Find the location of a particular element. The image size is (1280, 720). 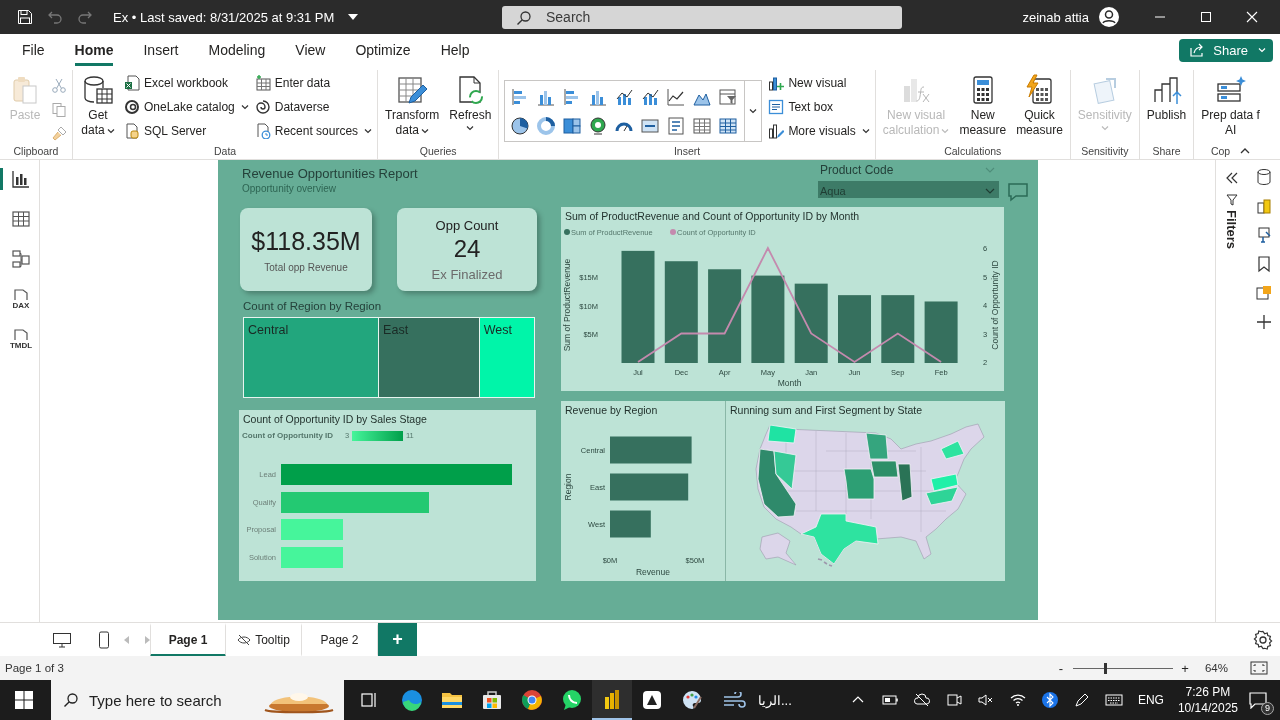

report-subtitle: Opportunity overview is located at coordinates (289, 188).